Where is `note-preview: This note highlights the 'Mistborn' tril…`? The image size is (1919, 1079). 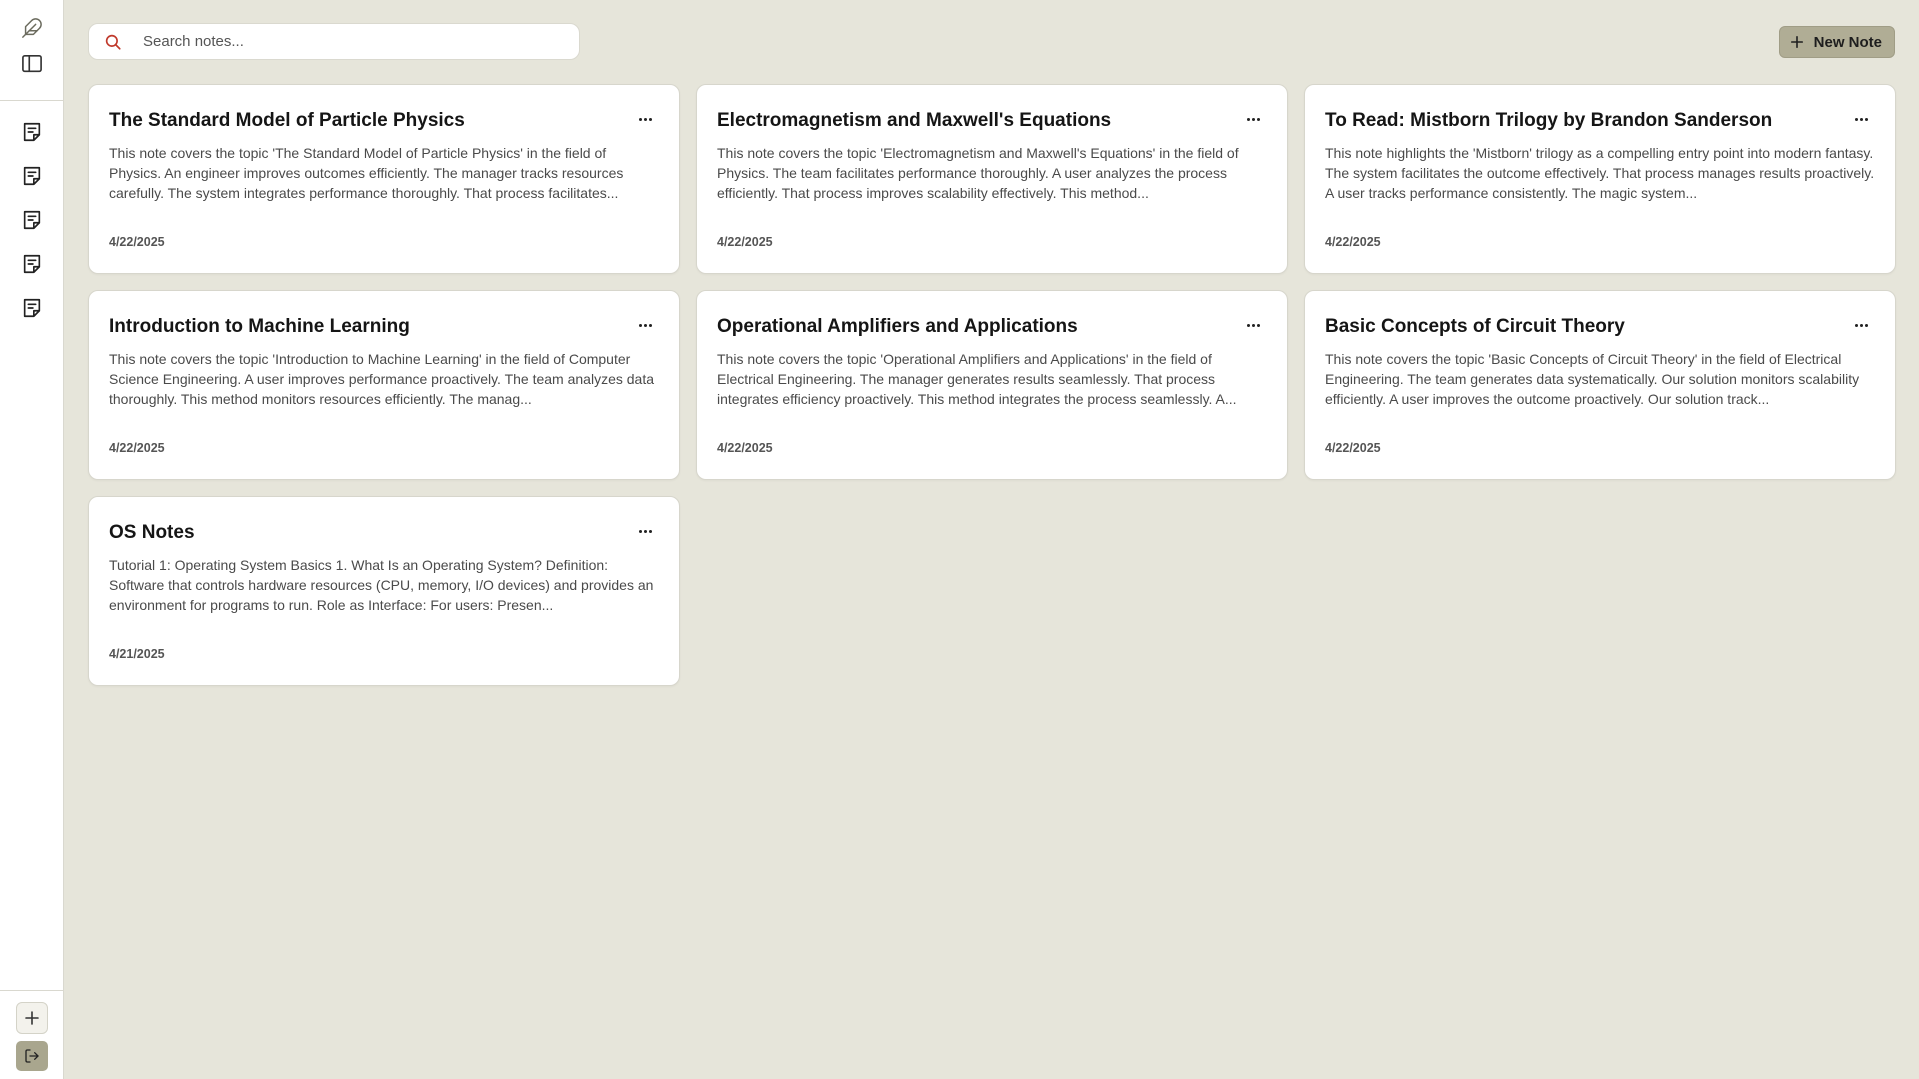 note-preview: This note highlights the 'Mistborn' tril… is located at coordinates (1600, 173).